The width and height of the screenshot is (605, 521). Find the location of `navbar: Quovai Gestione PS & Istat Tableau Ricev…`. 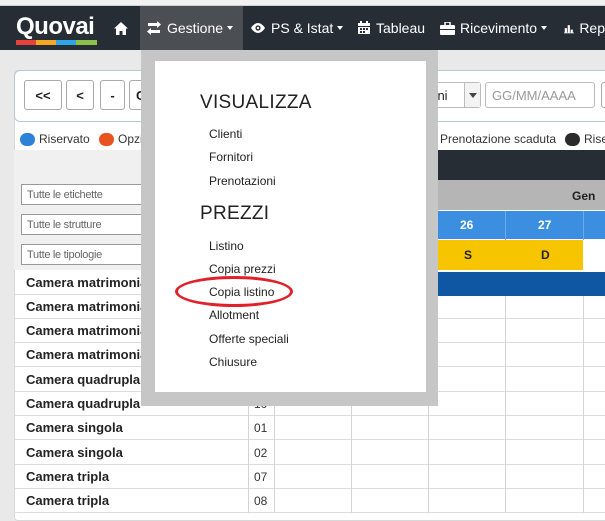

navbar: Quovai Gestione PS & Istat Tableau Ricev… is located at coordinates (302, 28).